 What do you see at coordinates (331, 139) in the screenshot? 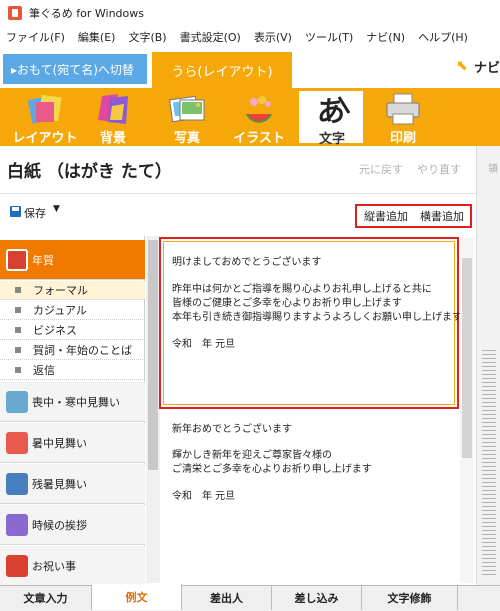
I see `tool-text-label: 文字` at bounding box center [331, 139].